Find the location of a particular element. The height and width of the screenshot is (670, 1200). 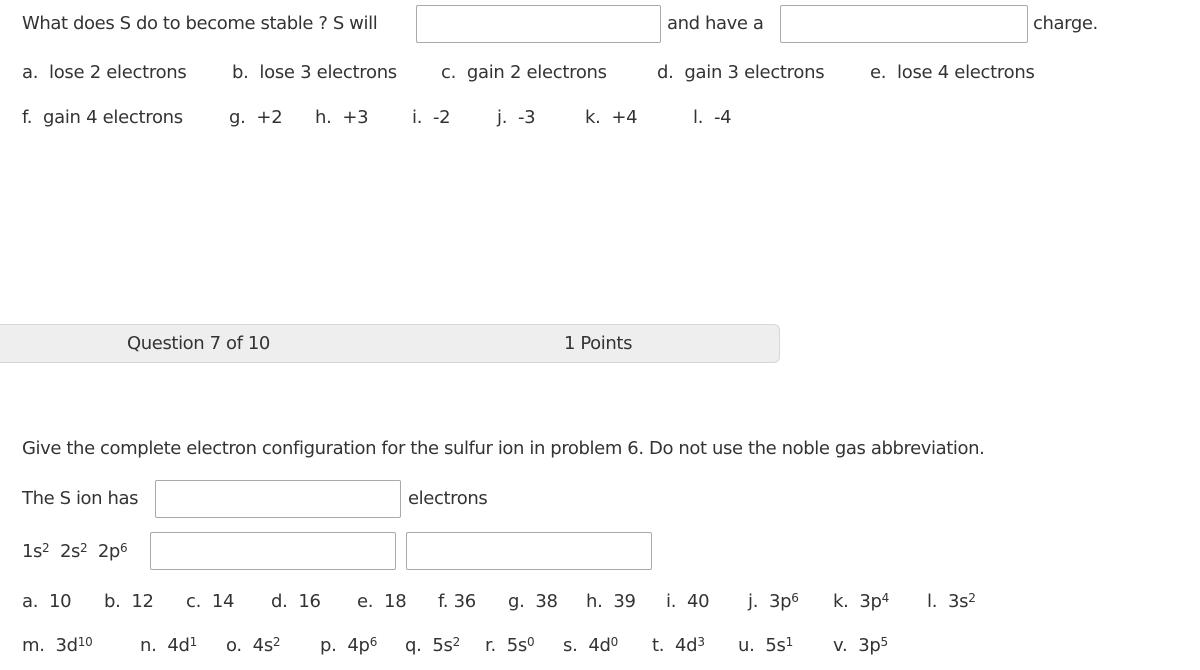

option-exponent: 10 is located at coordinates (85, 642).